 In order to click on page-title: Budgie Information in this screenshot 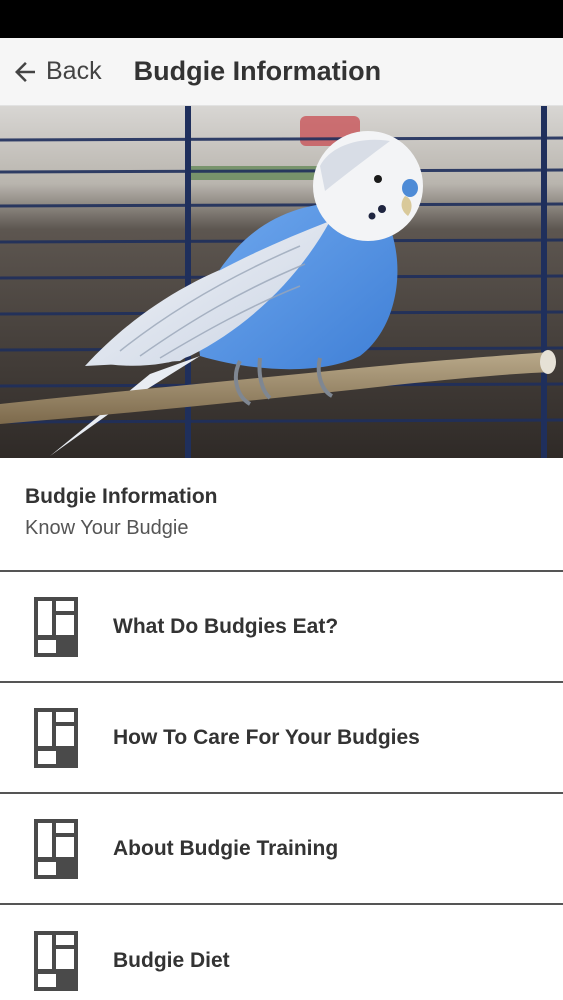, I will do `click(257, 71)`.